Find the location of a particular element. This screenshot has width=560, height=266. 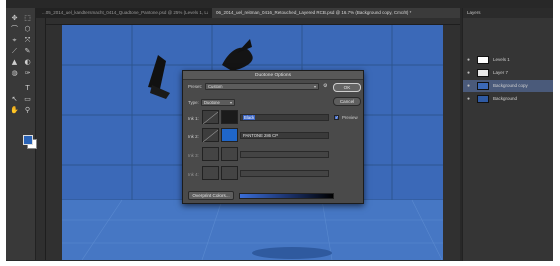

layer-row: ● Layer 7 is located at coordinates (508, 73).